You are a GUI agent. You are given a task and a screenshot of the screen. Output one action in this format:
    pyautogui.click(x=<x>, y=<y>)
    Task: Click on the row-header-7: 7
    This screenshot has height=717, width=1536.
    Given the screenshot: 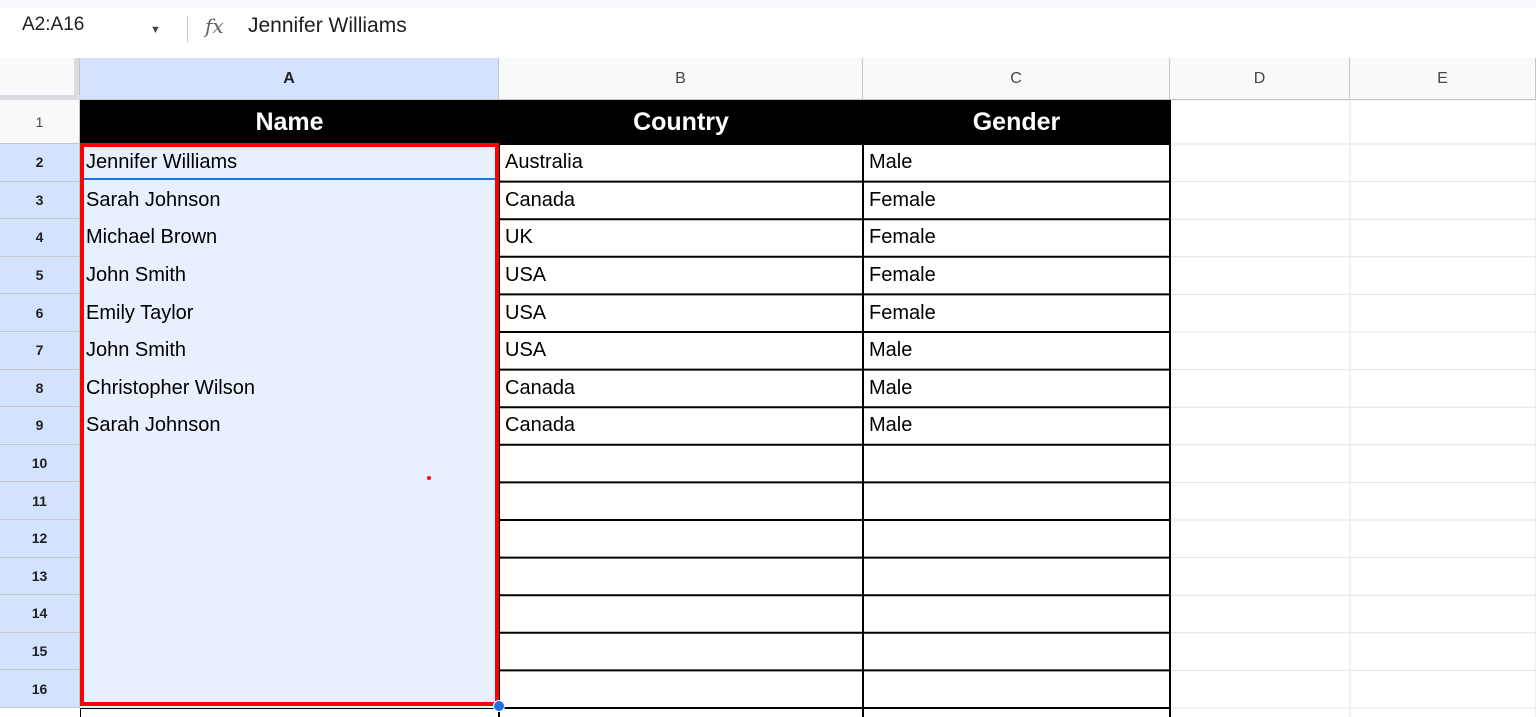 What is the action you would take?
    pyautogui.click(x=40, y=351)
    